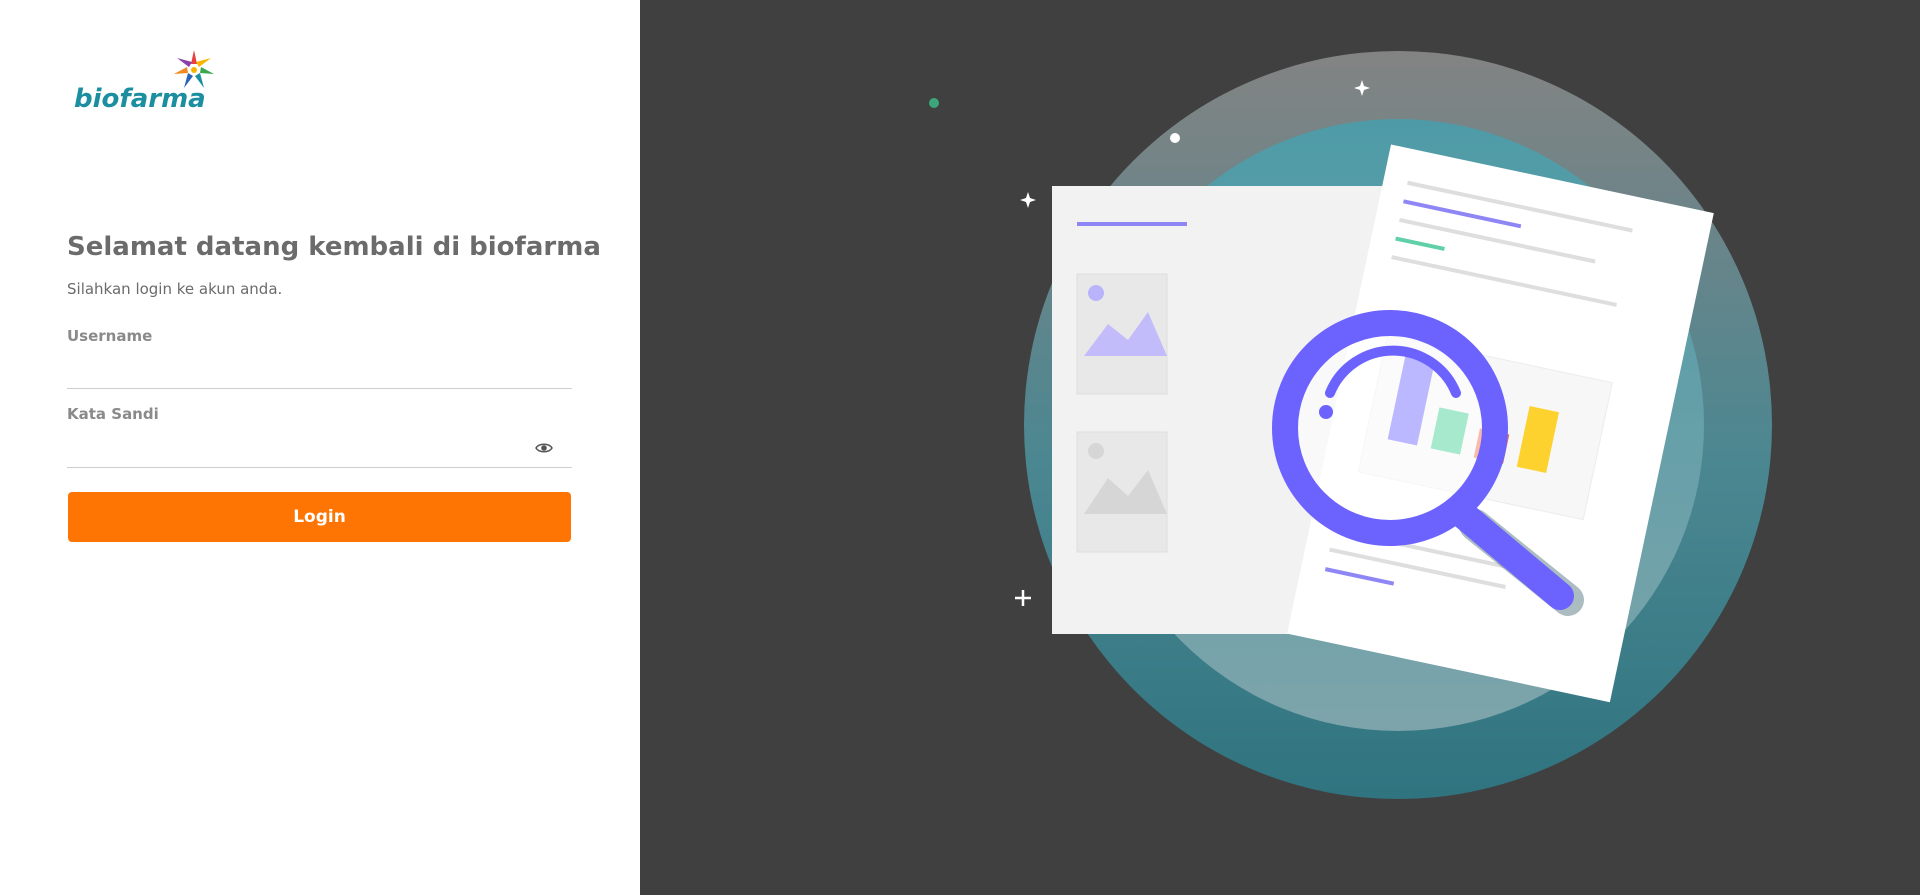 This screenshot has width=1920, height=895. Describe the element at coordinates (140, 99) in the screenshot. I see `logo-wordmark: biofarma` at that location.